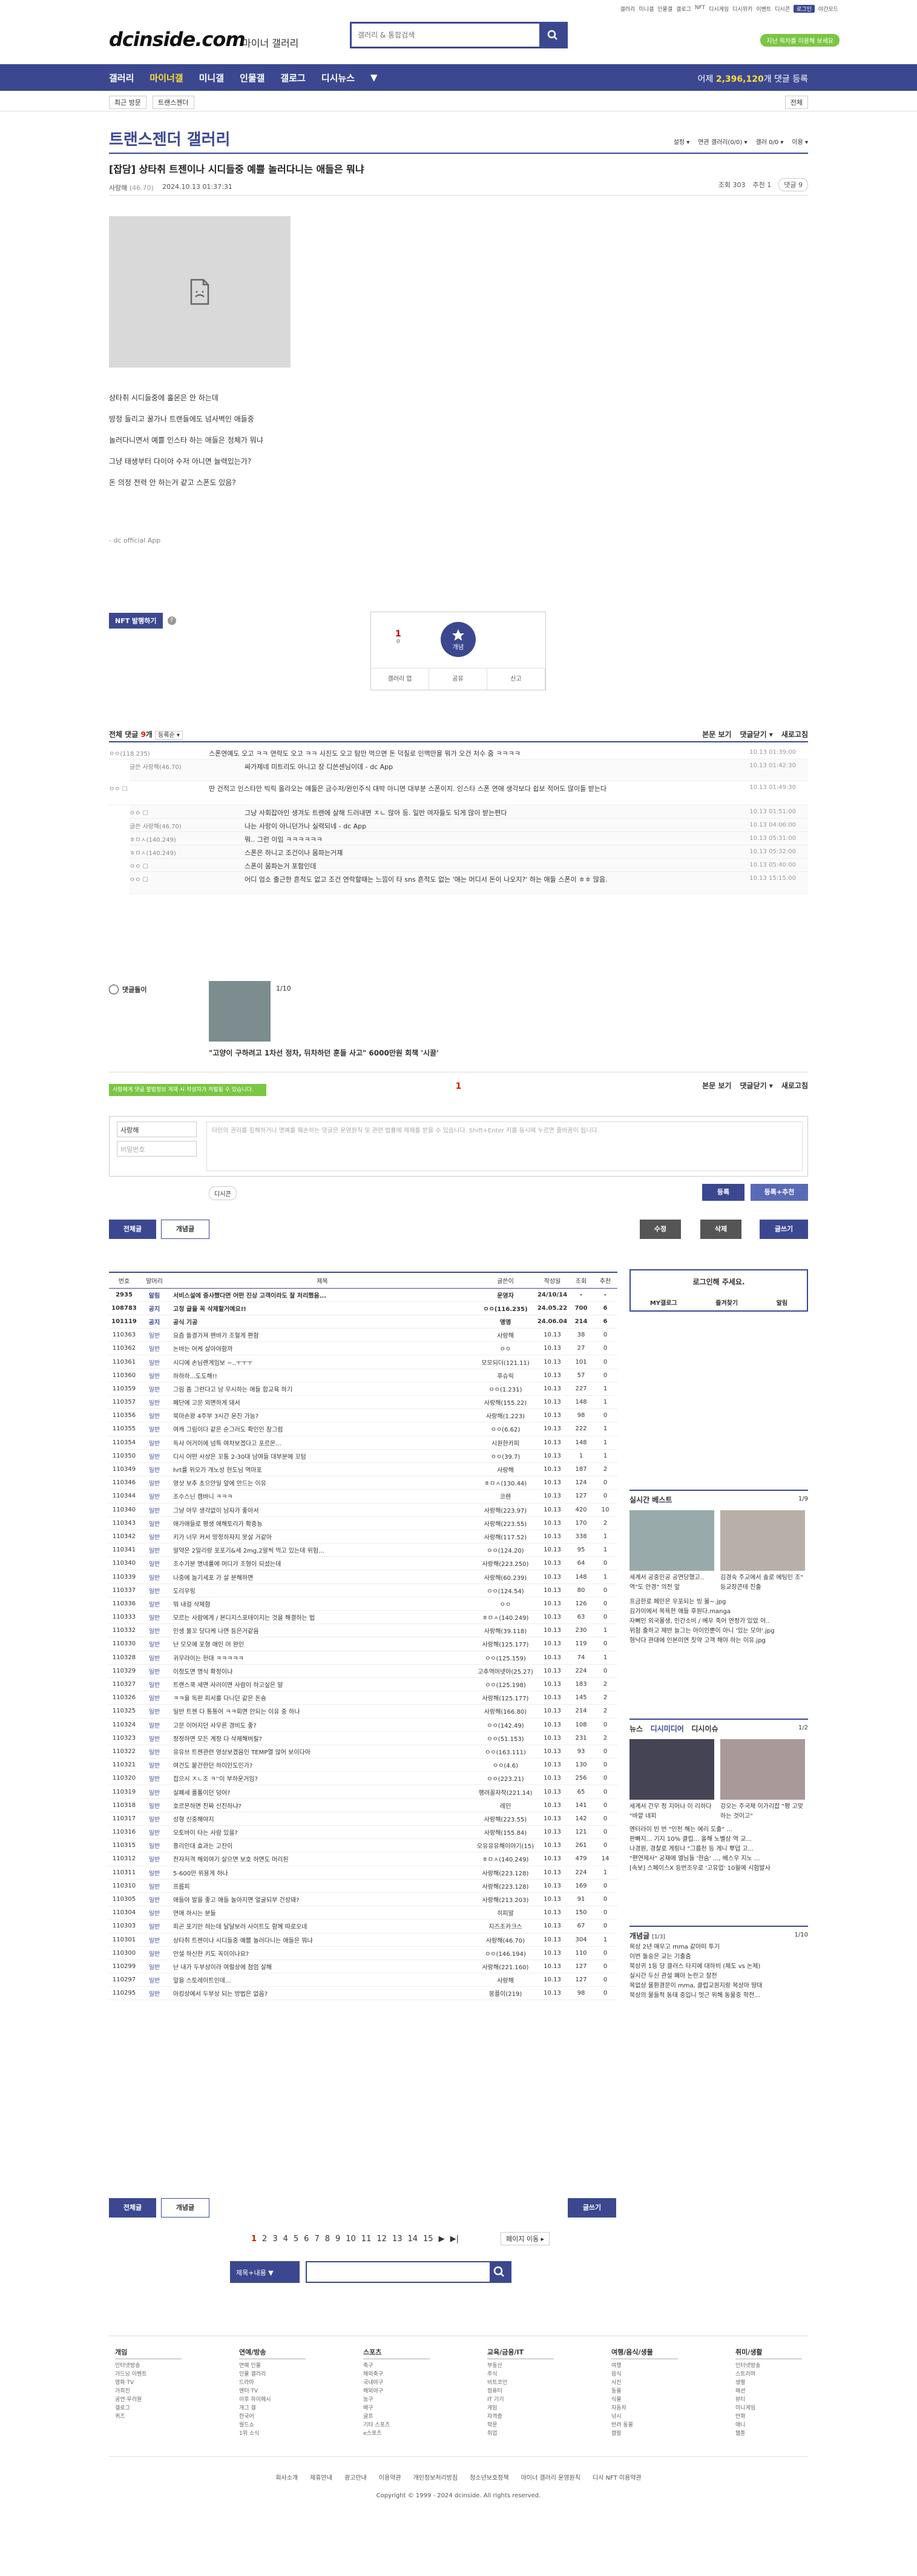 Image resolution: width=917 pixels, height=2576 pixels. What do you see at coordinates (322, 1510) in the screenshot?
I see `row-title: 그냥 아무 생각없이 남자가 좋아서` at bounding box center [322, 1510].